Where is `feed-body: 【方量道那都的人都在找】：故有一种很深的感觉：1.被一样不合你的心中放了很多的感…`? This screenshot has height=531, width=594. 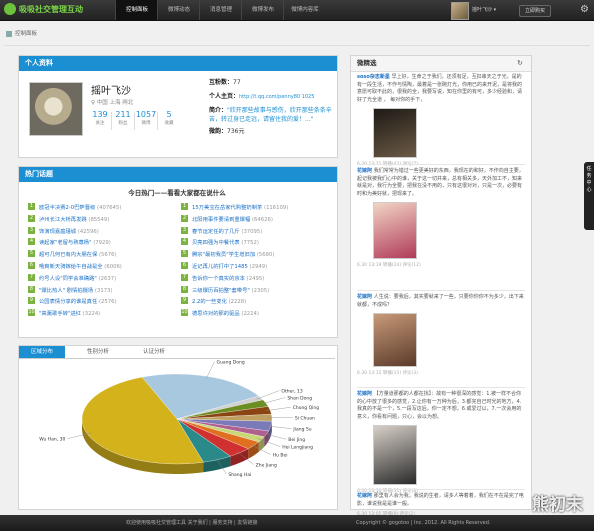
feed-body: 【方量道那都的人都在找】：故有一种很深的感觉：1.被一样不合你的心中放了很多的感… is located at coordinates (439, 405).